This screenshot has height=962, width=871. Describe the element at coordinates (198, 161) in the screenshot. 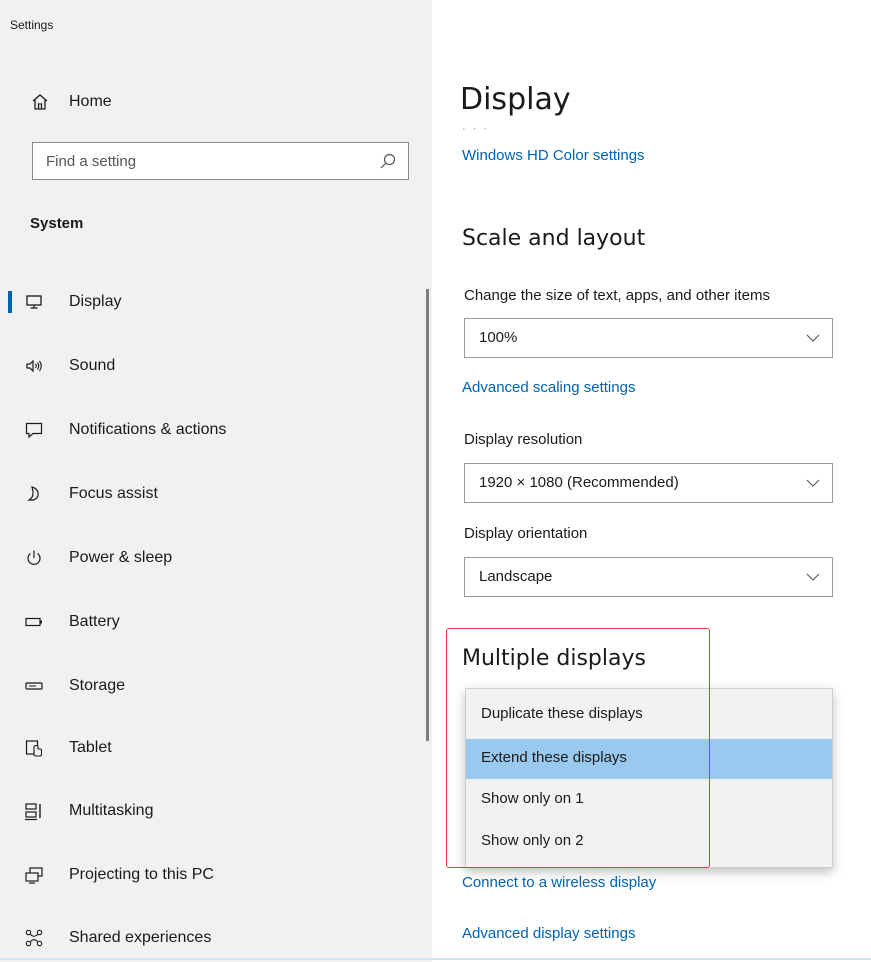

I see `search-input` at that location.